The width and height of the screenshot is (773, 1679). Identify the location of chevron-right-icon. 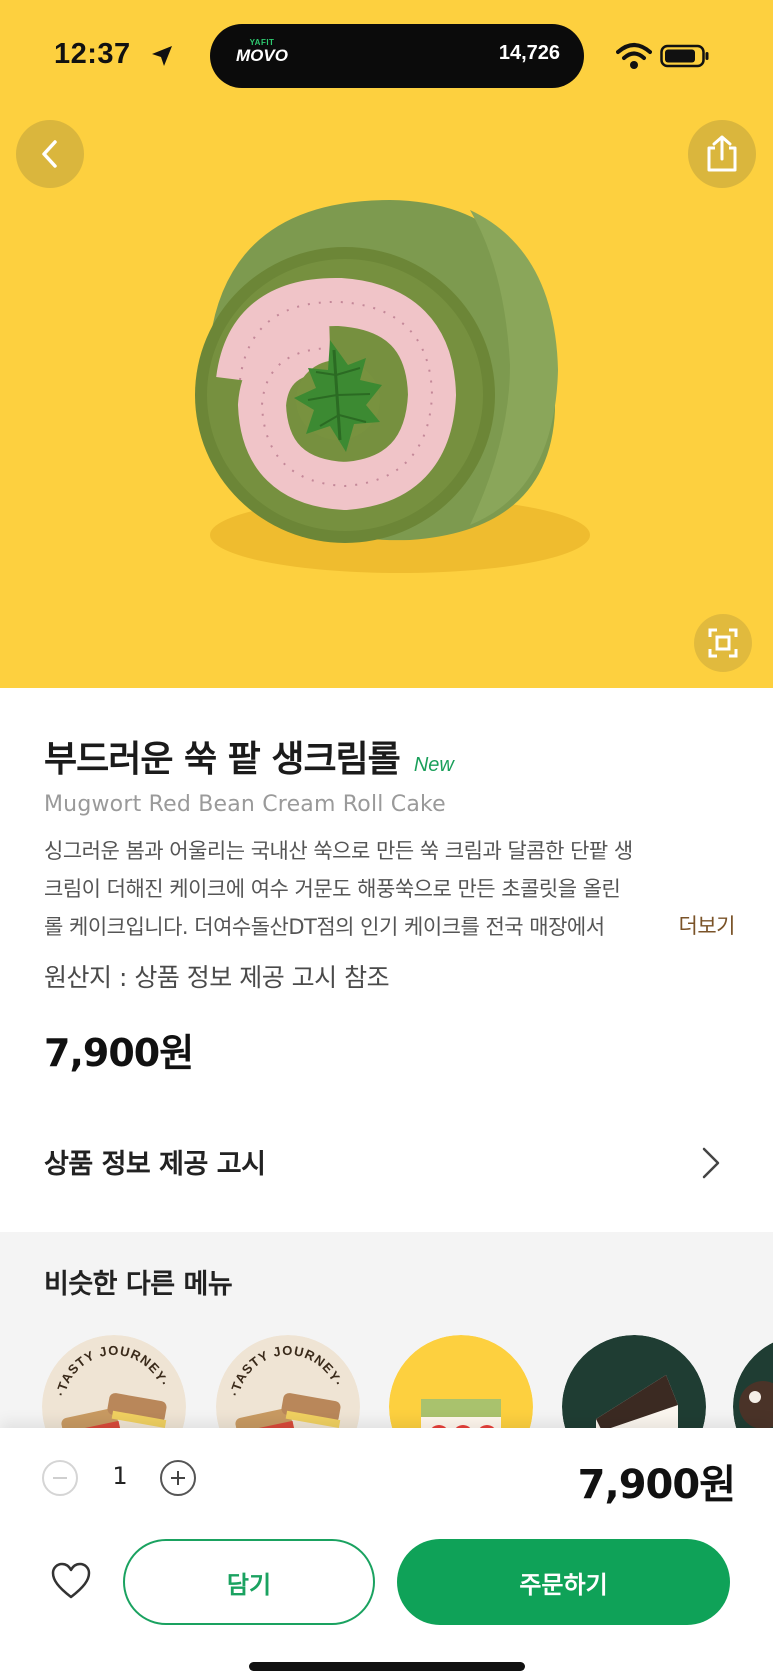
(711, 1163).